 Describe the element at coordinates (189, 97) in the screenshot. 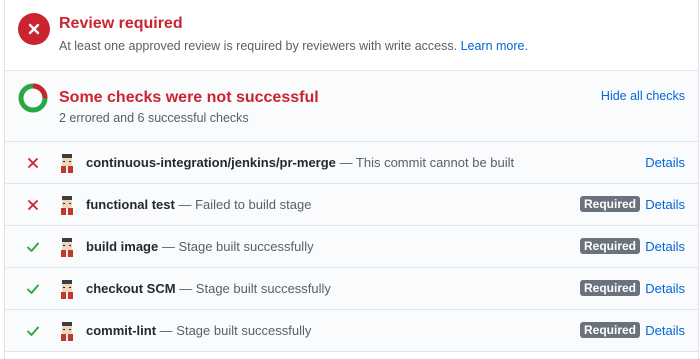

I see `checks-title: Some checks were not successful` at that location.